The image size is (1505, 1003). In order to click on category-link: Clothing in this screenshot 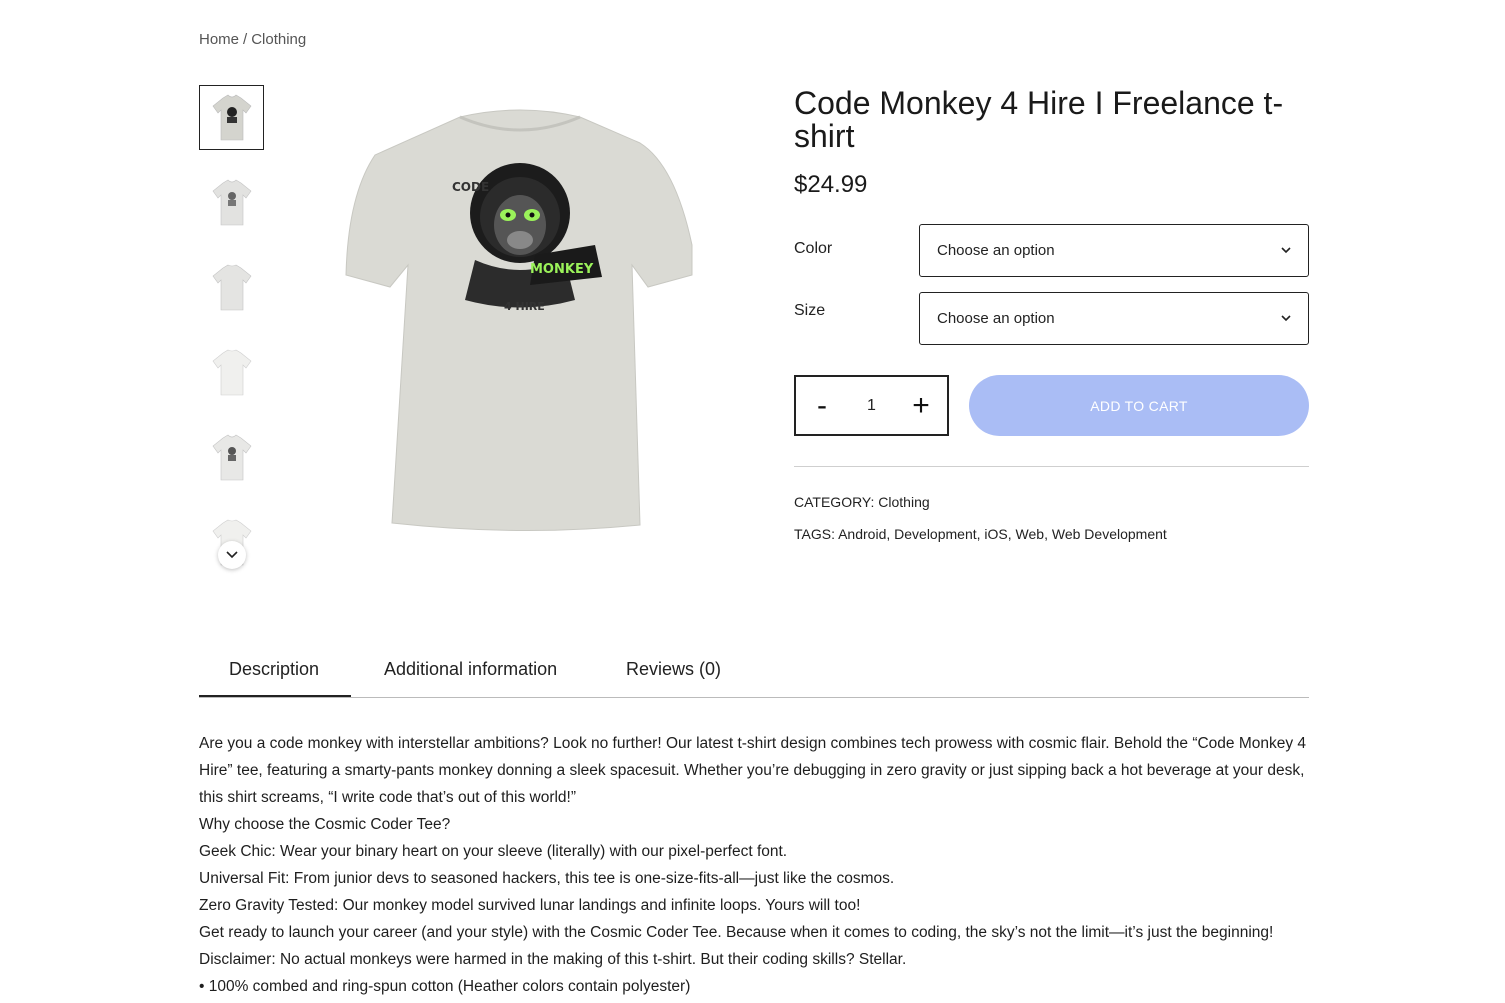, I will do `click(903, 502)`.